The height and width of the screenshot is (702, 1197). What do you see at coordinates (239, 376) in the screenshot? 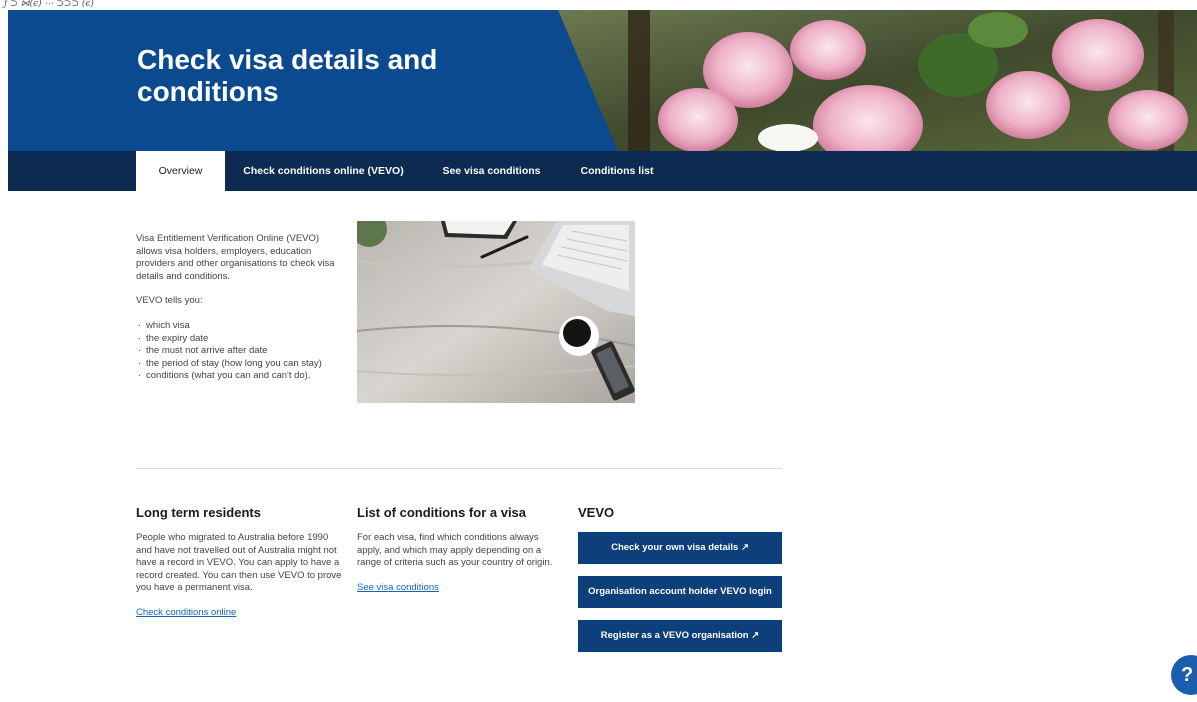
I see `list-item: conditions (what you can and can't do).` at bounding box center [239, 376].